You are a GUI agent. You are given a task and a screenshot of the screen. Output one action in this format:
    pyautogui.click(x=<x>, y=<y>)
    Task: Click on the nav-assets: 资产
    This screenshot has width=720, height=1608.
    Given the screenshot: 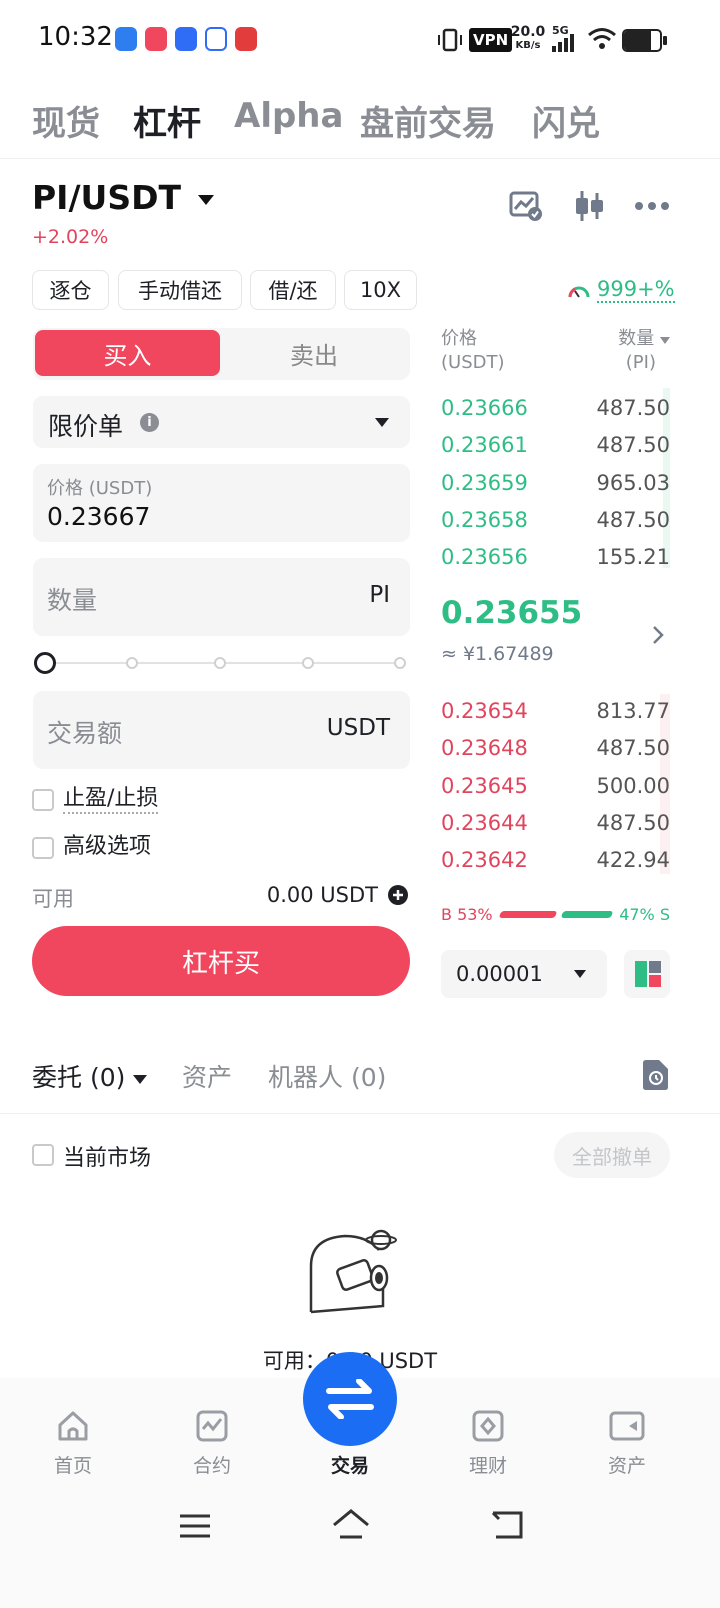 What is the action you would take?
    pyautogui.click(x=627, y=1445)
    